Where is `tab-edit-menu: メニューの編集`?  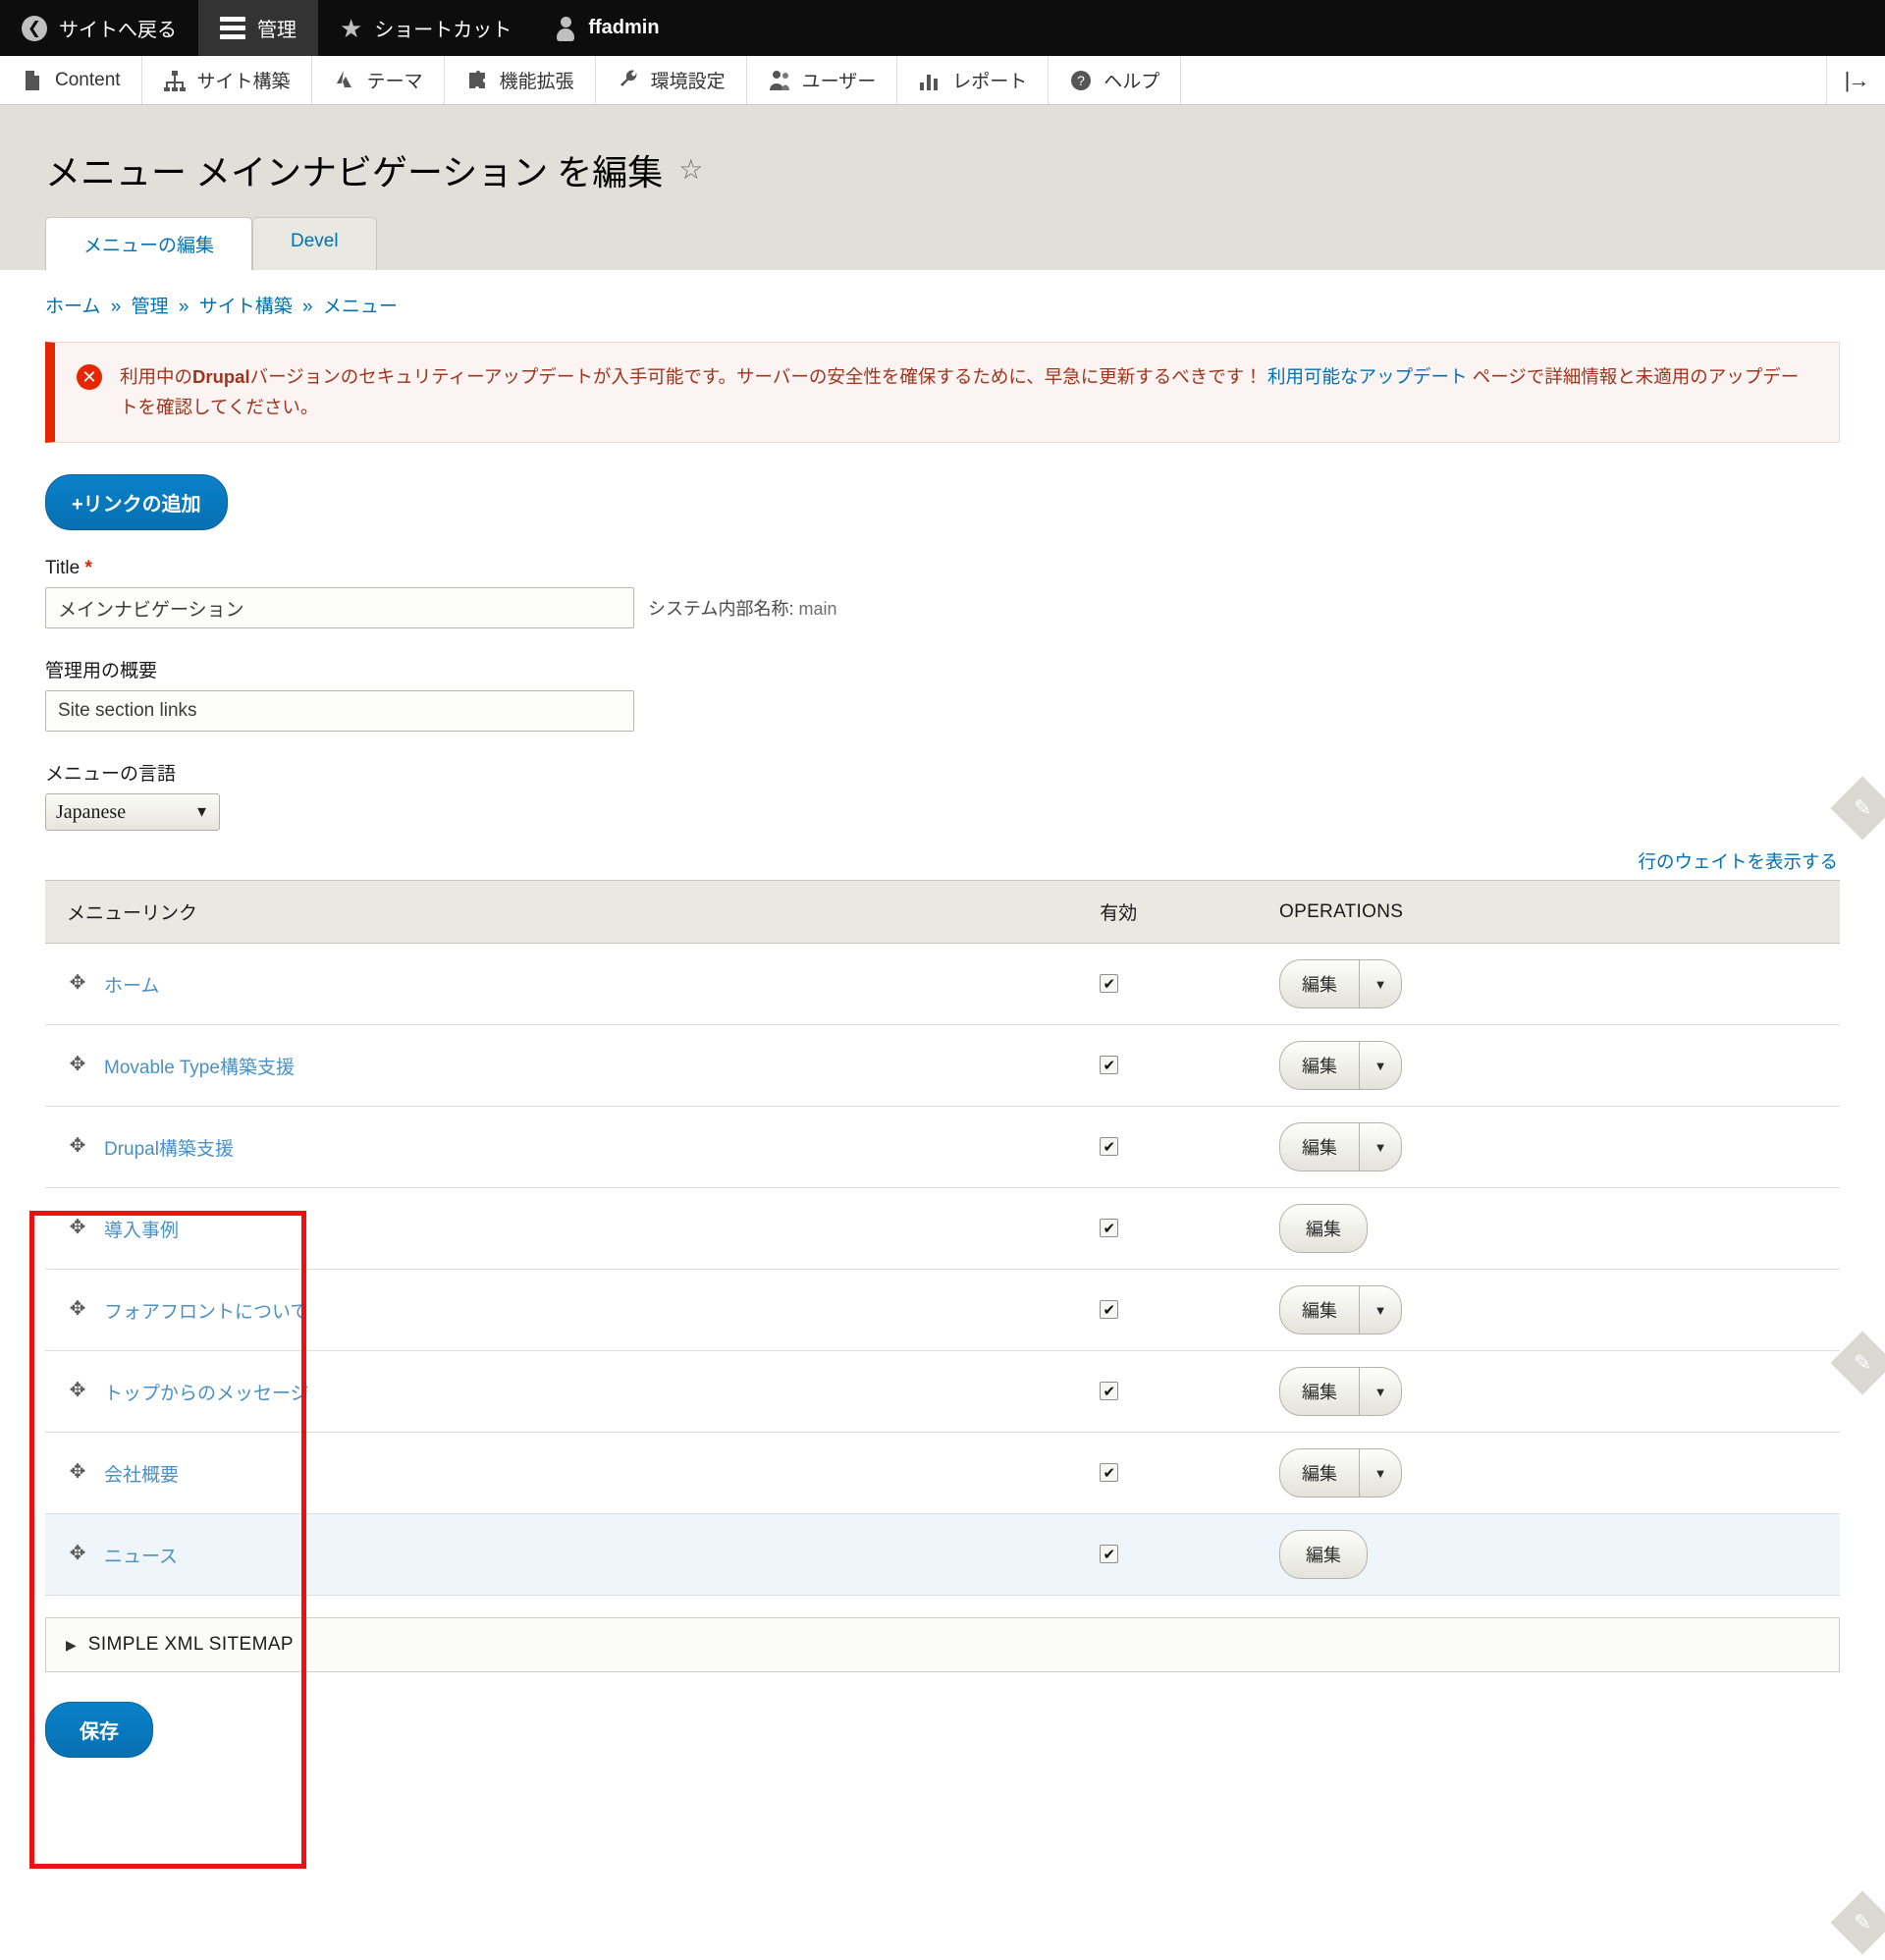
tab-edit-menu: メニューの編集 is located at coordinates (149, 243).